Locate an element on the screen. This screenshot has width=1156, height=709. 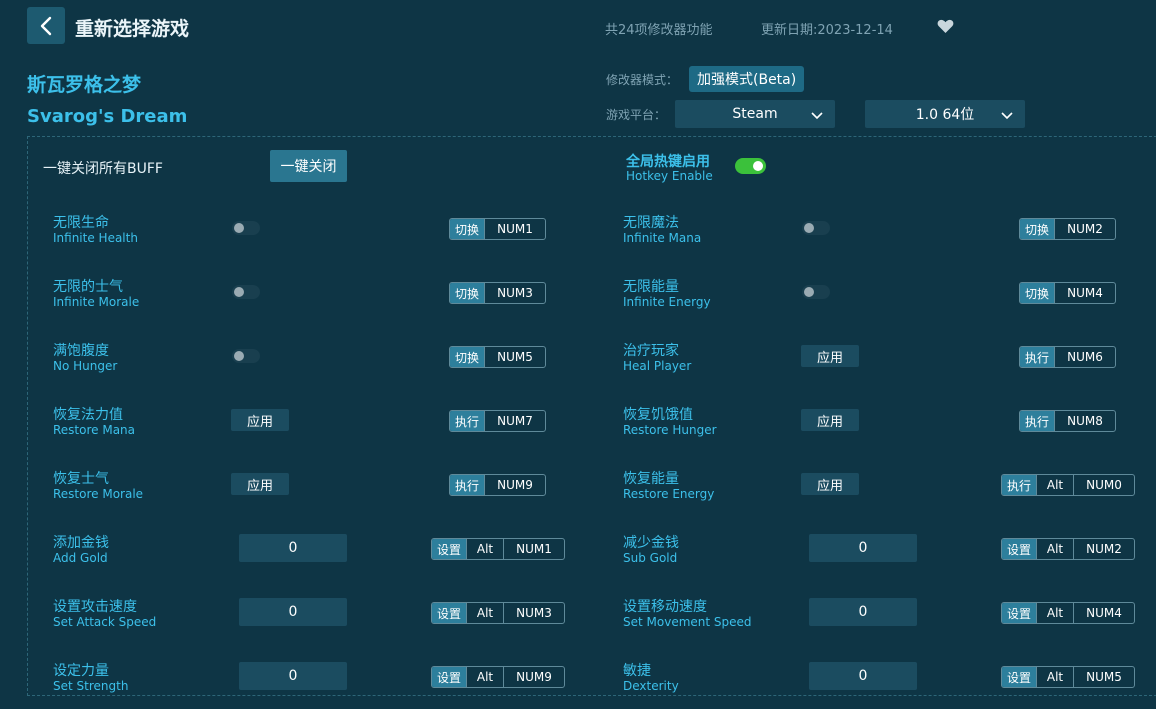
hotkey-group: 切换 NUM4 is located at coordinates (1067, 293).